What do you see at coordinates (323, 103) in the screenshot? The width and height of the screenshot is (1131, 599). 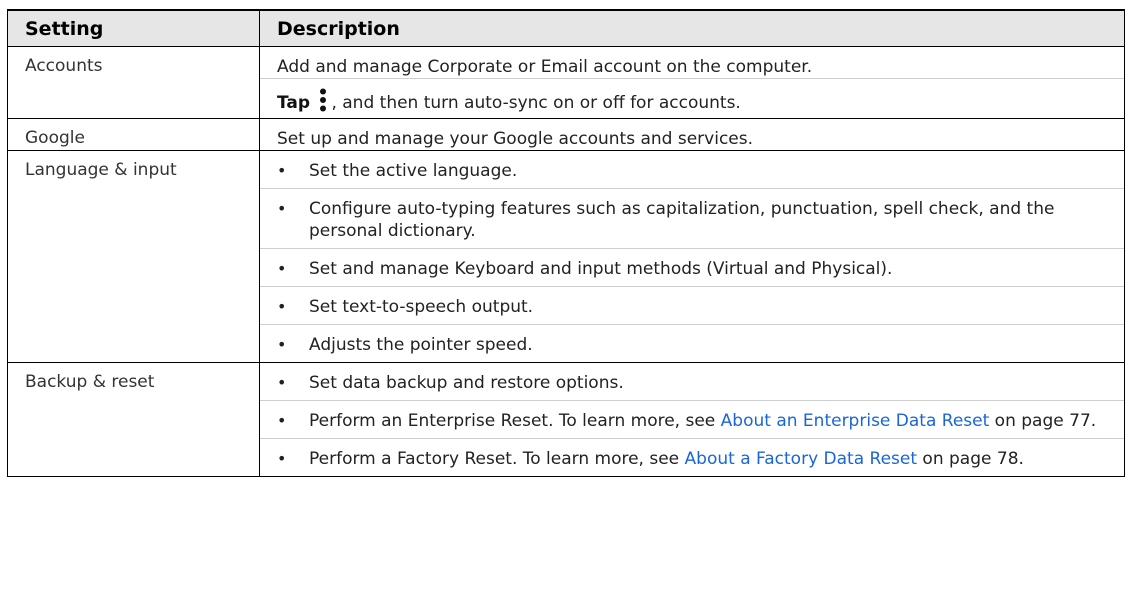 I see `more-vert-icon` at bounding box center [323, 103].